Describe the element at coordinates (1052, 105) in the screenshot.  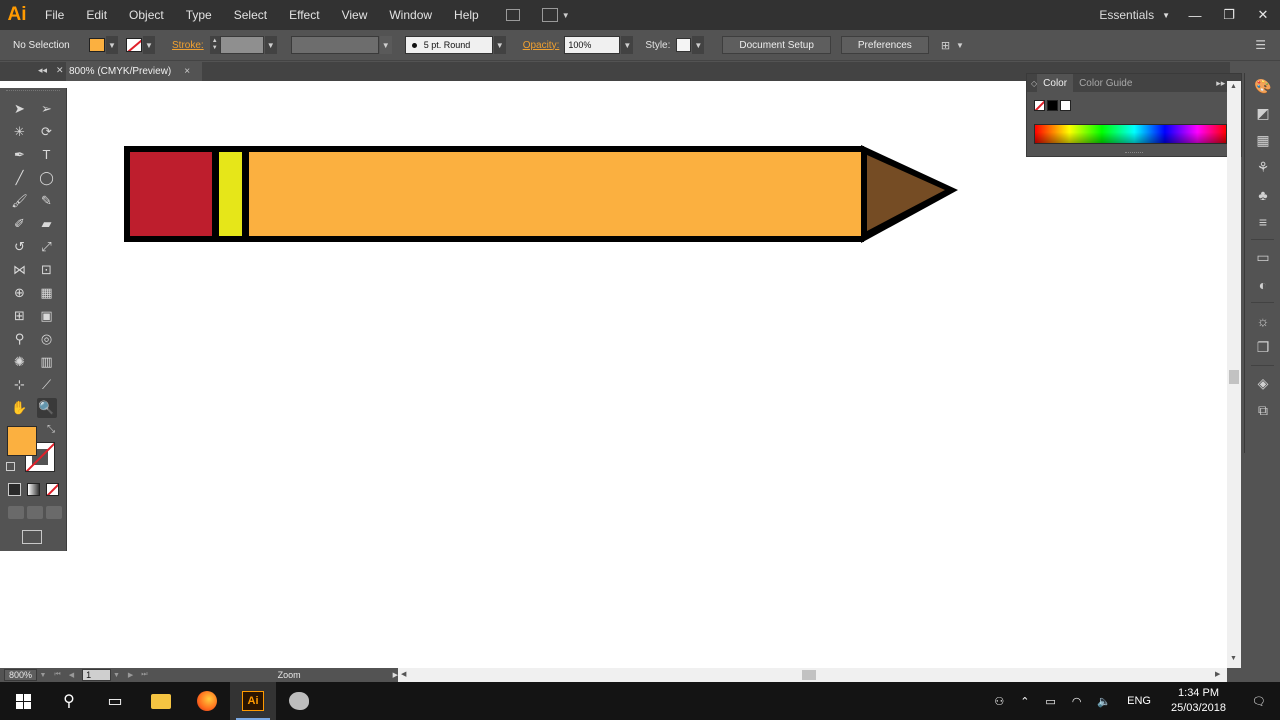
I see `black-swatch` at that location.